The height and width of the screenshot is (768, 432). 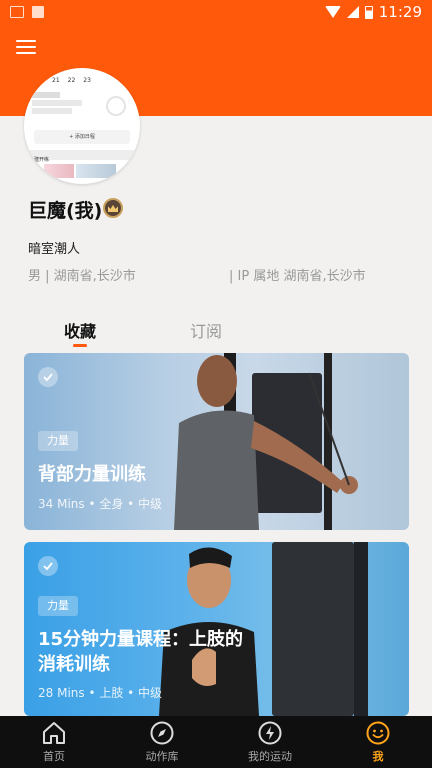 What do you see at coordinates (17, 12) in the screenshot?
I see `image-notification-icon` at bounding box center [17, 12].